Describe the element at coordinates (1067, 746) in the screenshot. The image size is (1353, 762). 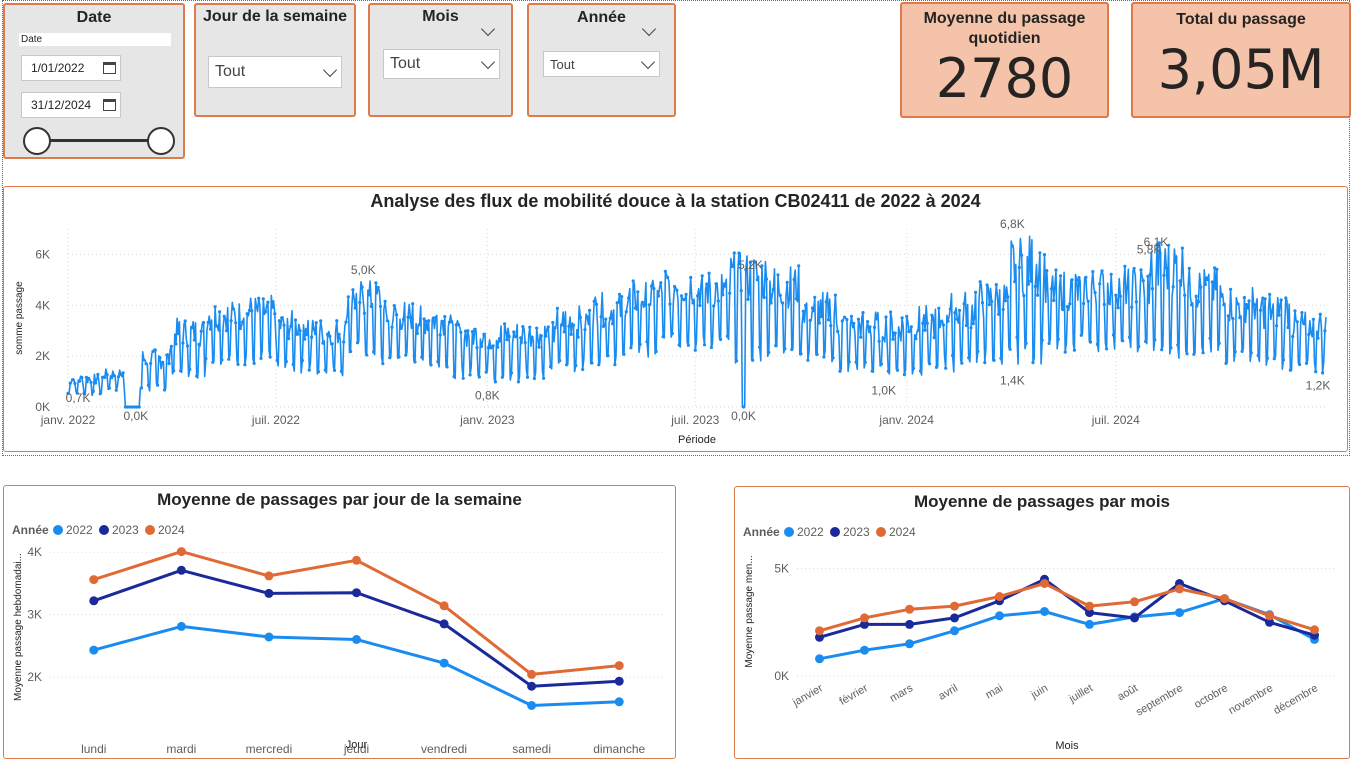
I see `x-axis-title: Mois` at that location.